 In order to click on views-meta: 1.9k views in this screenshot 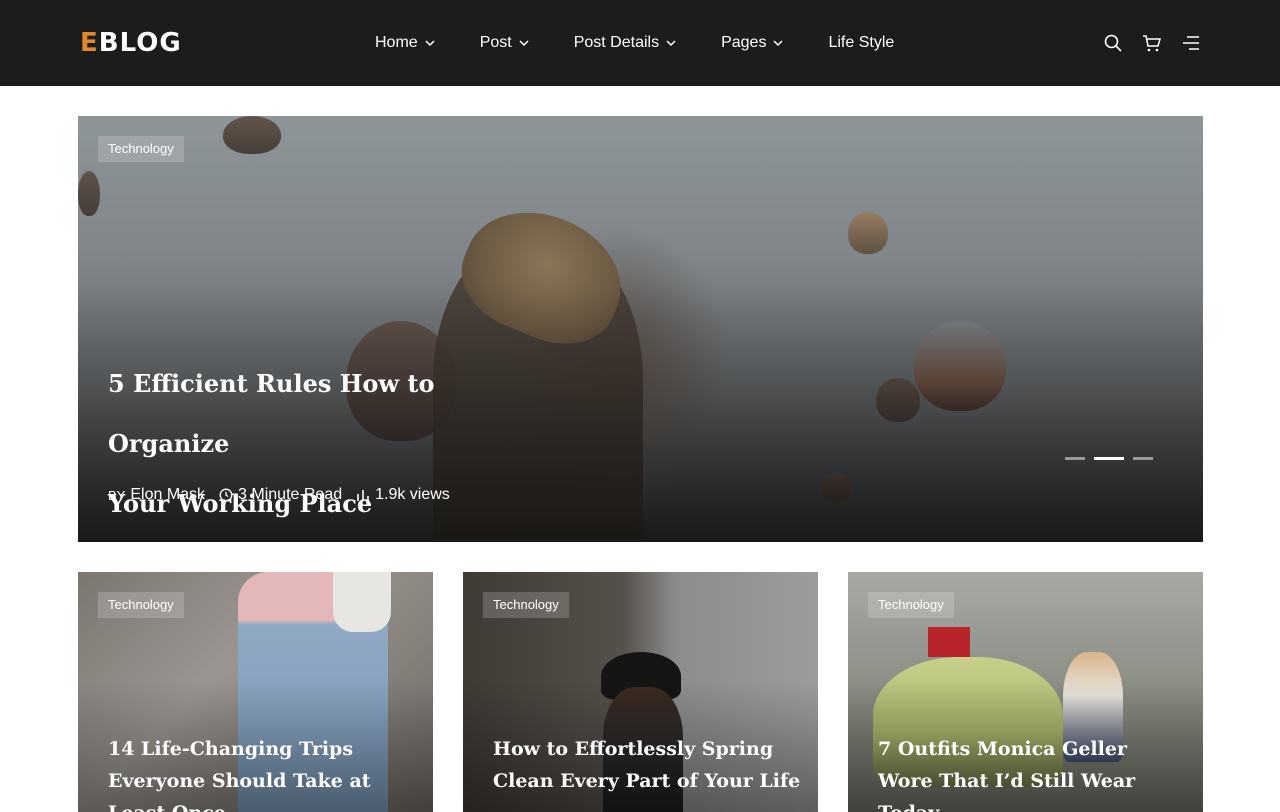, I will do `click(403, 495)`.